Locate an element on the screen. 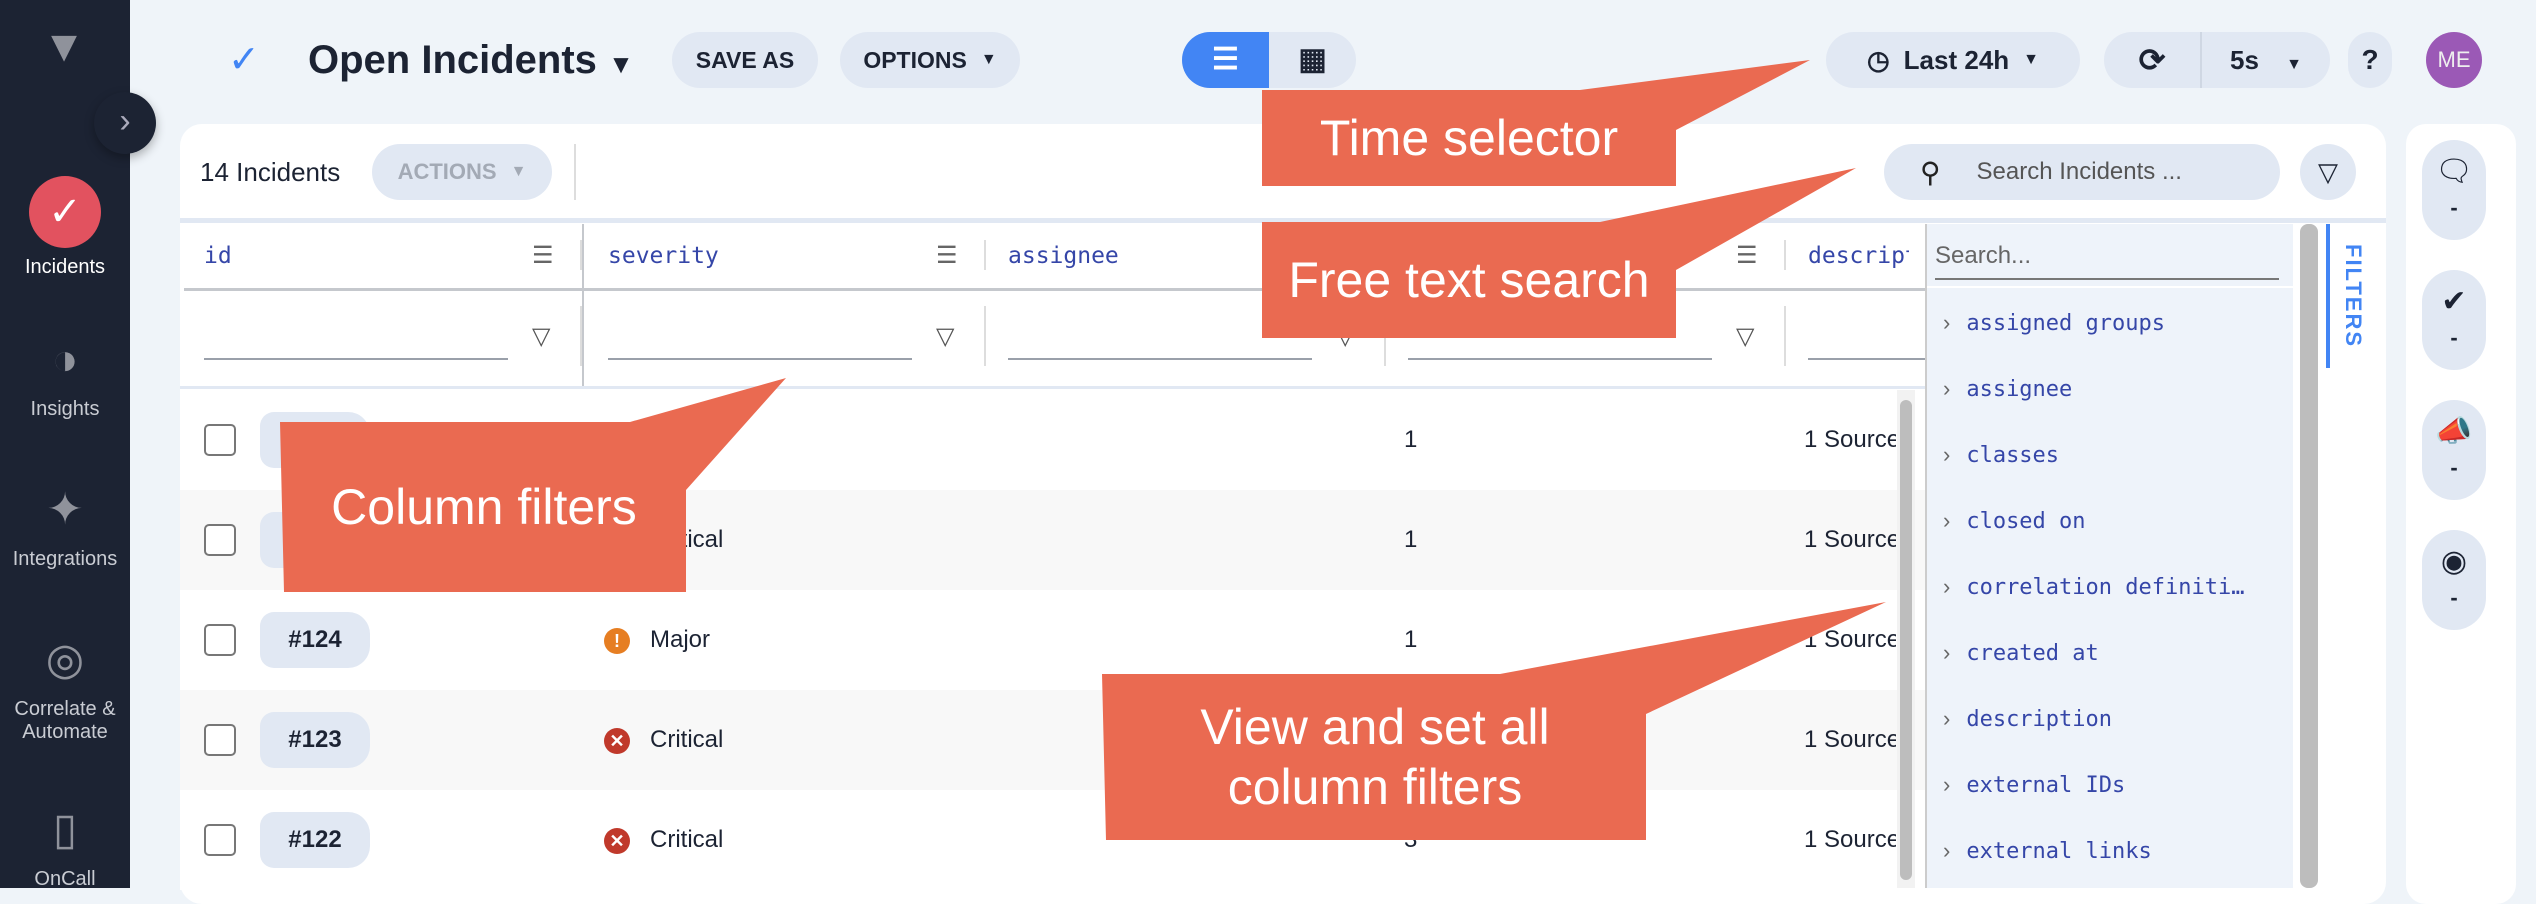 The image size is (2536, 904). callout-all-filters-text: View and set all column filters is located at coordinates (1375, 757).